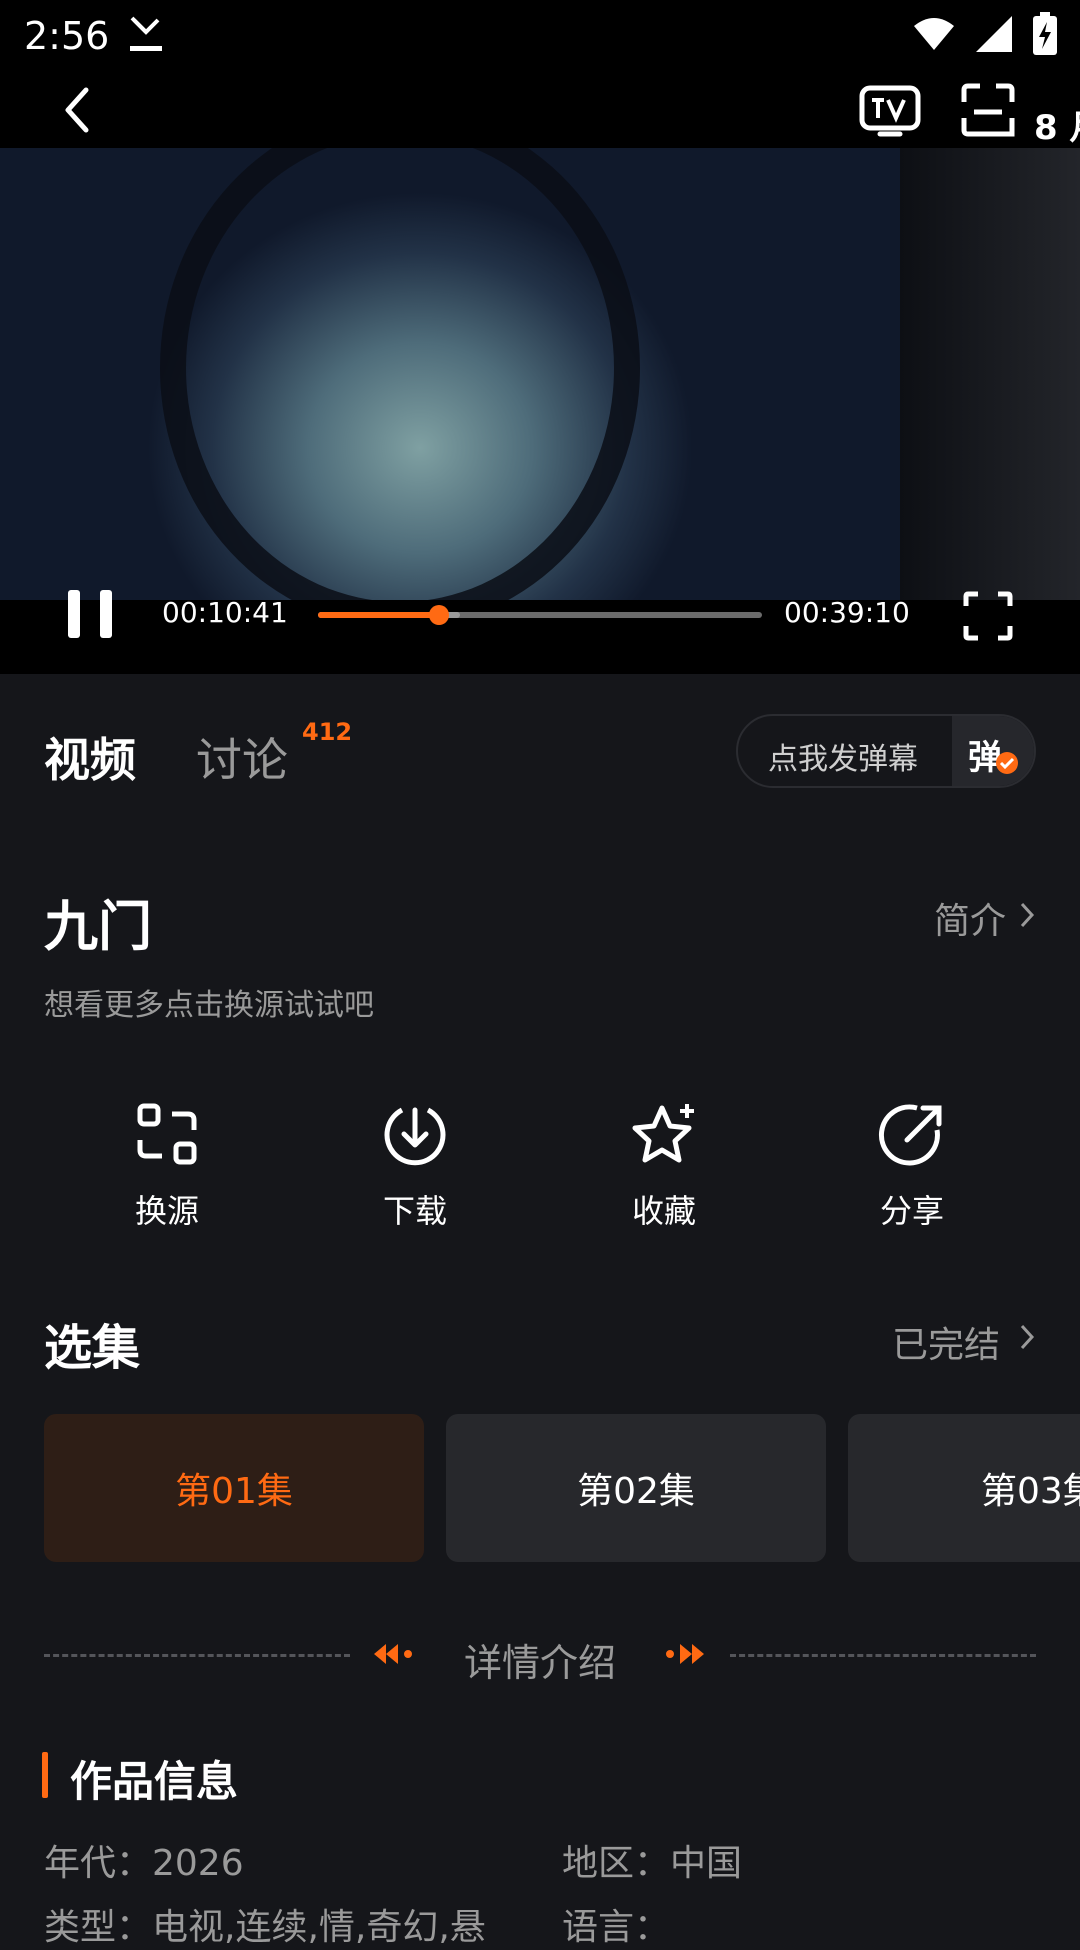 The width and height of the screenshot is (1080, 1950). I want to click on total-time: 00:39:10, so click(847, 612).